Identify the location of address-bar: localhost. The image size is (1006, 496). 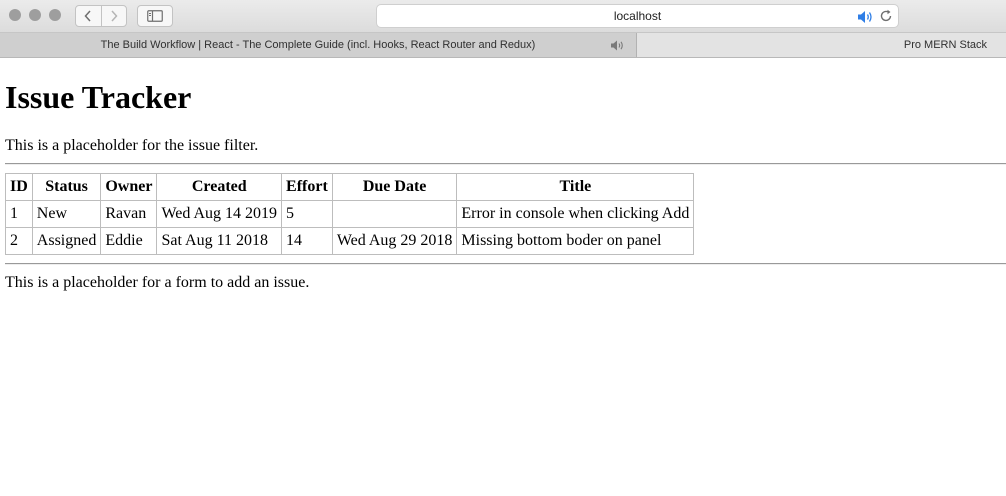
(637, 16).